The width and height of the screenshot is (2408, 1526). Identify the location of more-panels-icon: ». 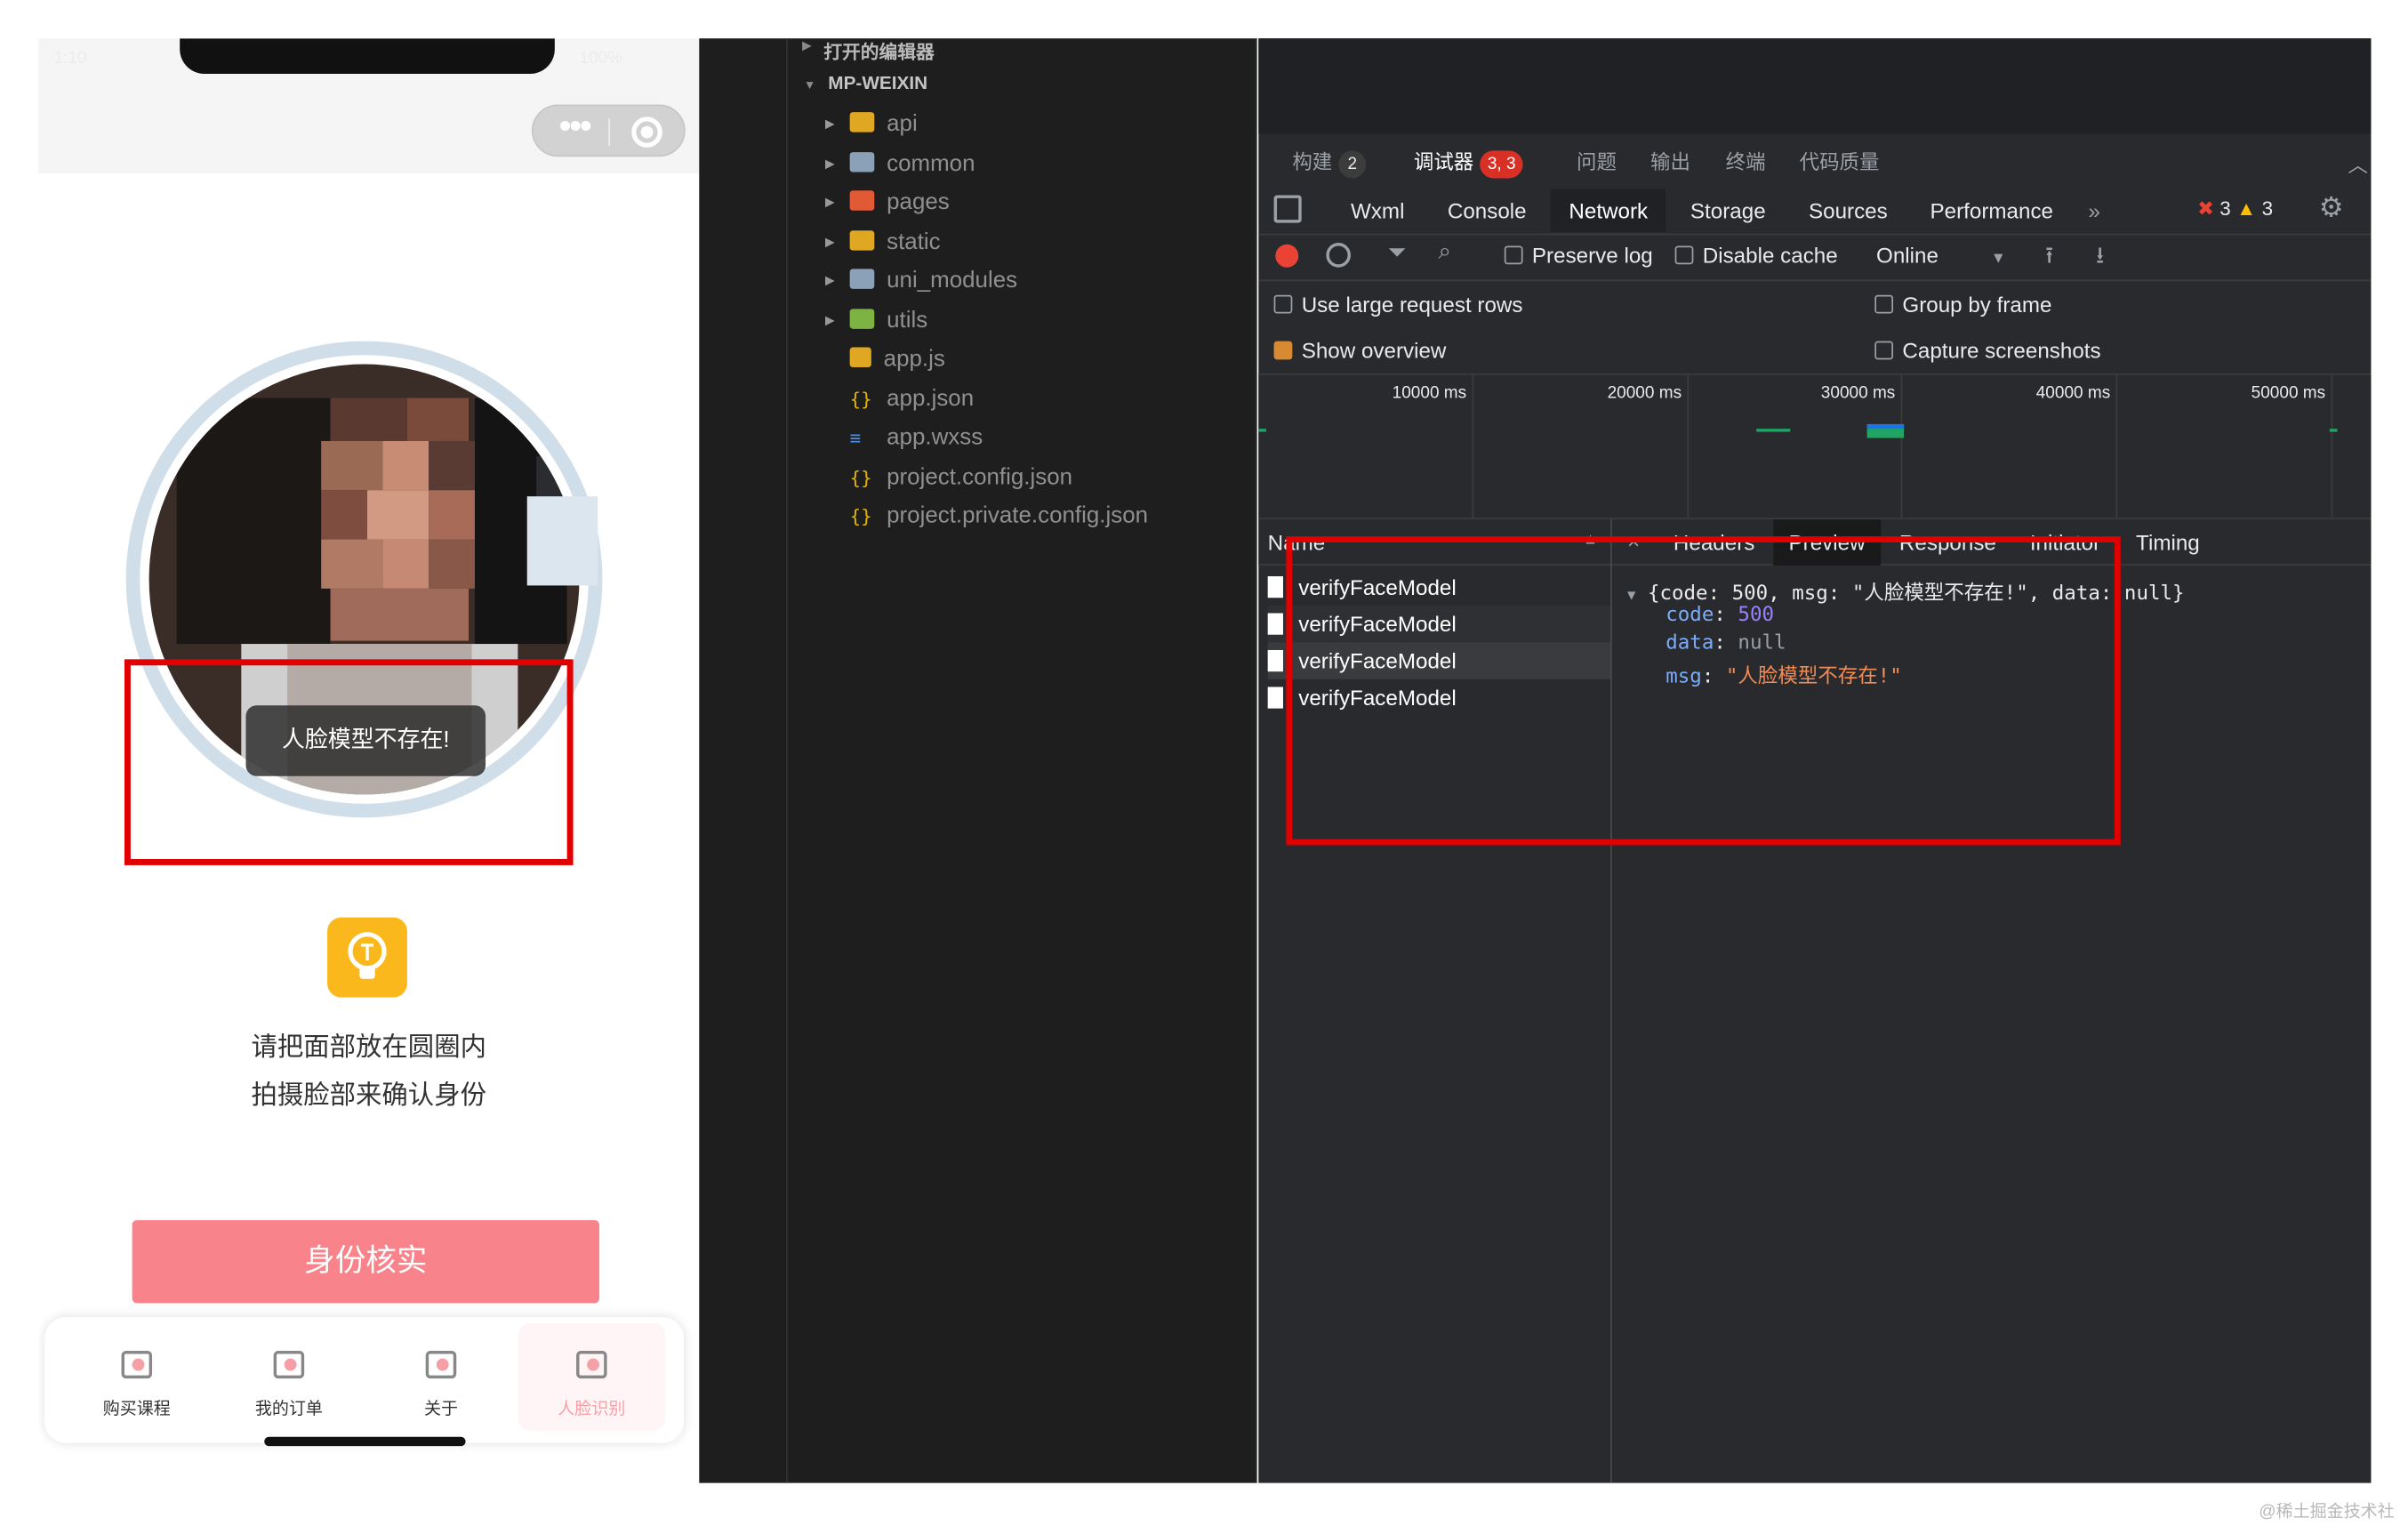
(2095, 210).